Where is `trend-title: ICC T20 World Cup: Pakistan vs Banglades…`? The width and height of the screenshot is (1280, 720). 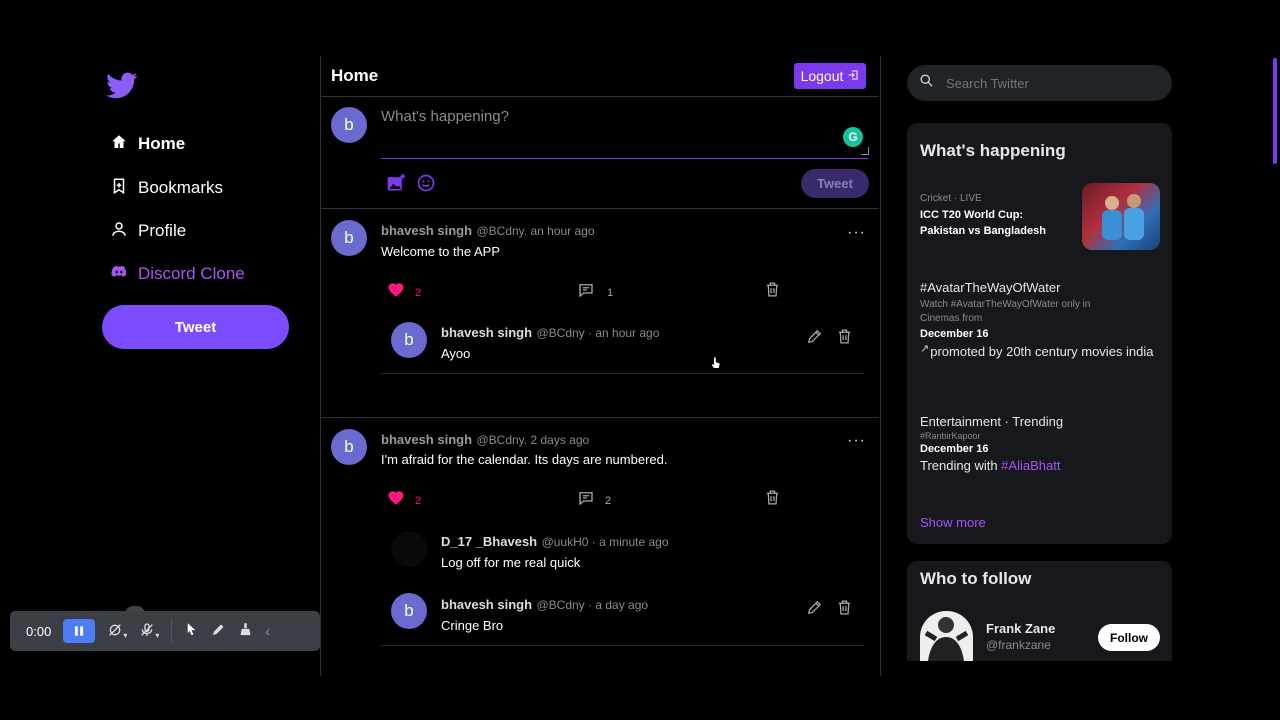
trend-title: ICC T20 World Cup: Pakistan vs Banglades… is located at coordinates (983, 223).